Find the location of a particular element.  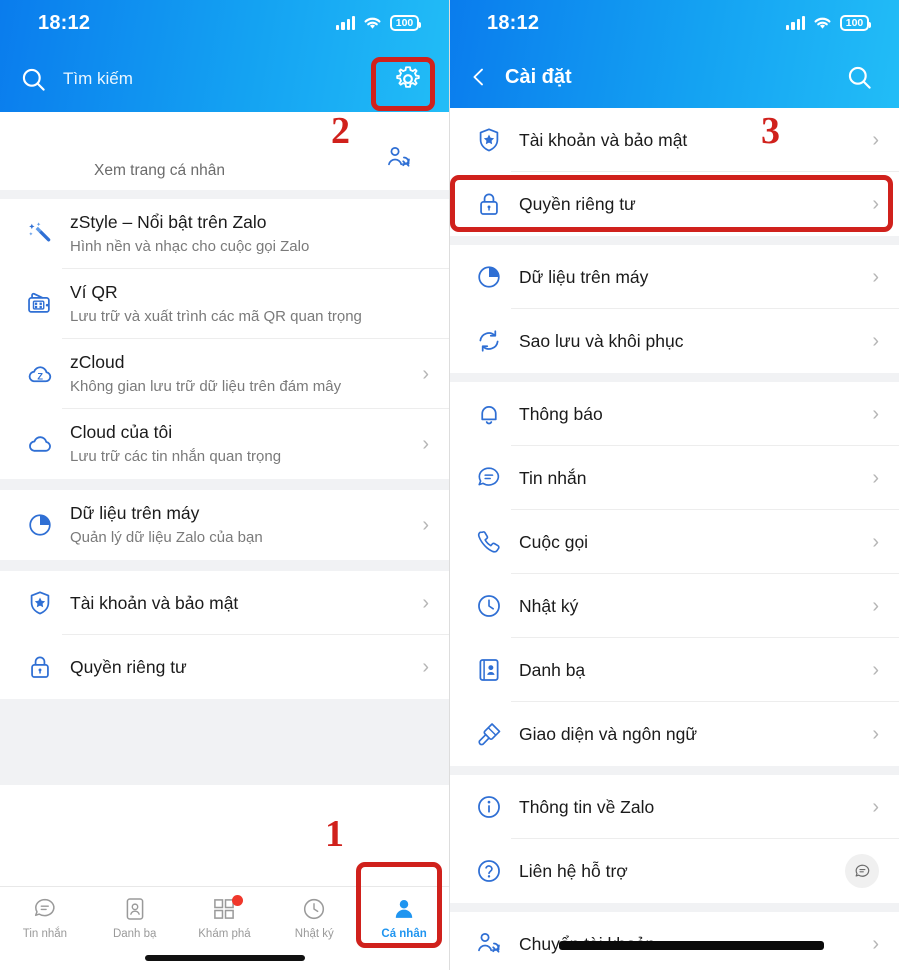

tab-diary: Nhật ký is located at coordinates (314, 918).